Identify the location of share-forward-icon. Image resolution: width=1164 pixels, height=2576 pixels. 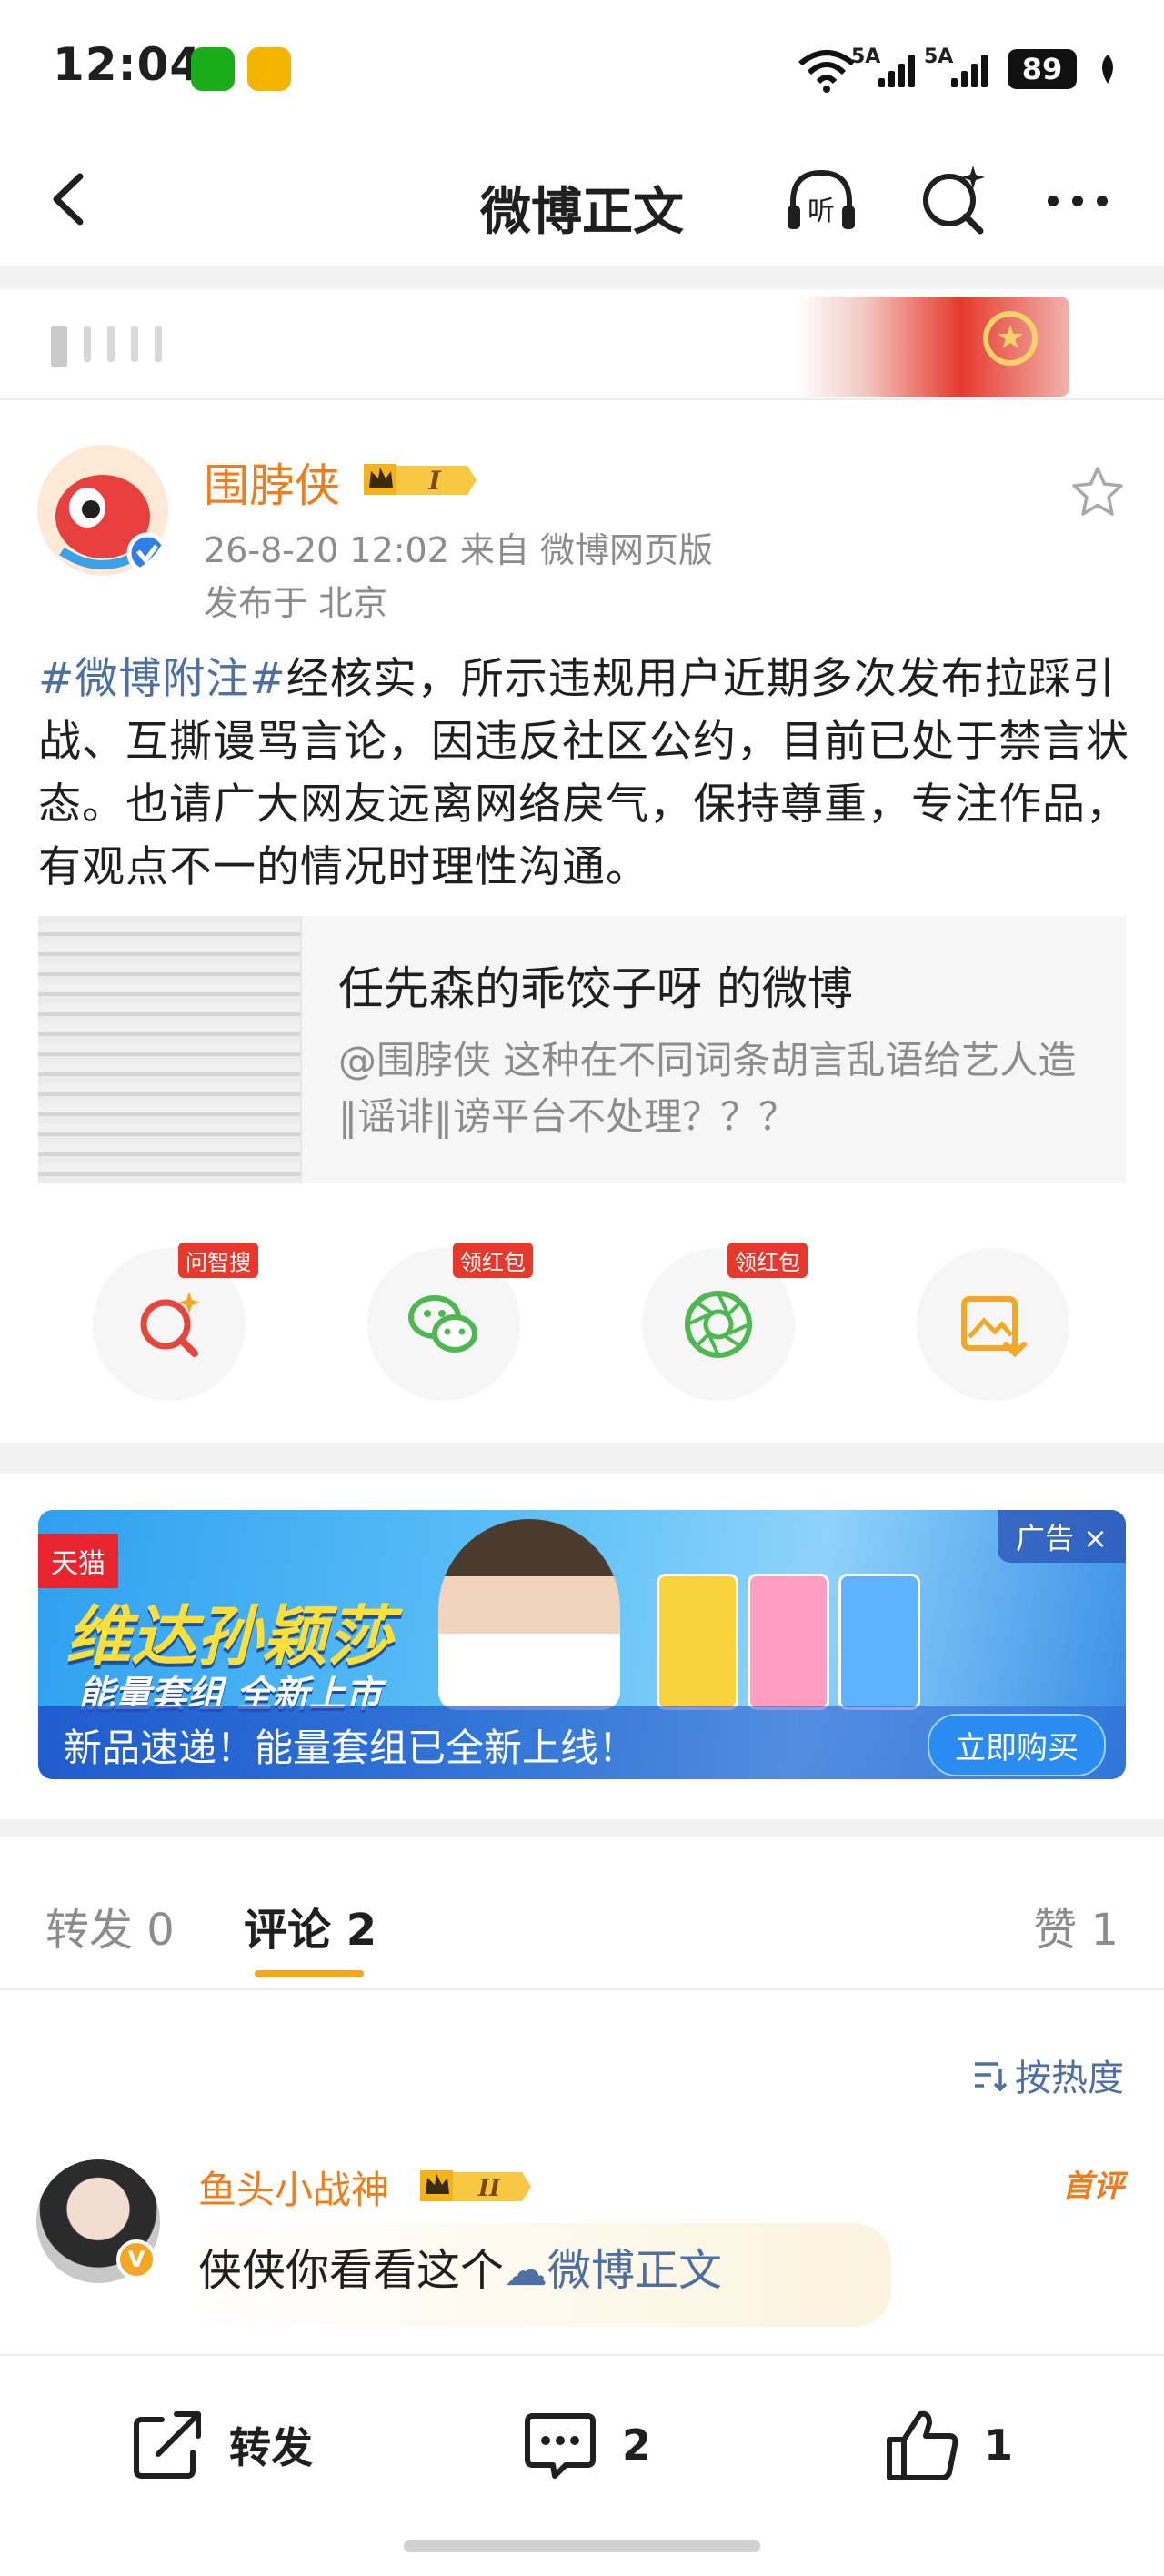
(168, 2445).